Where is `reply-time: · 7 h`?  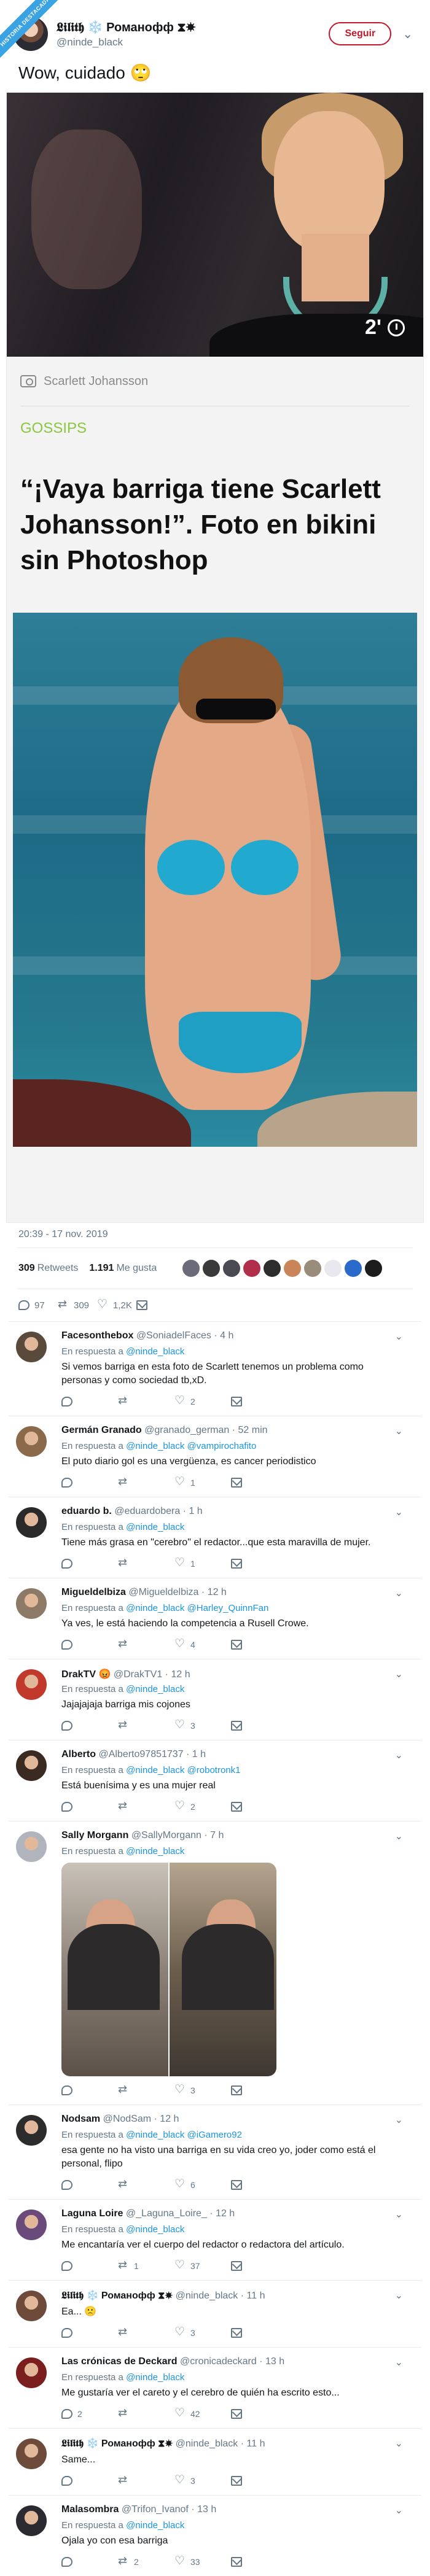 reply-time: · 7 h is located at coordinates (214, 1835).